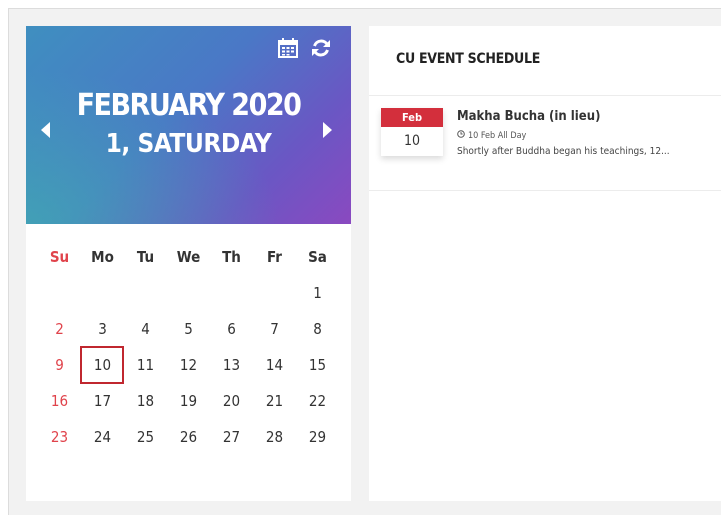 This screenshot has width=721, height=515. What do you see at coordinates (317, 365) in the screenshot?
I see `calendar-day: 15` at bounding box center [317, 365].